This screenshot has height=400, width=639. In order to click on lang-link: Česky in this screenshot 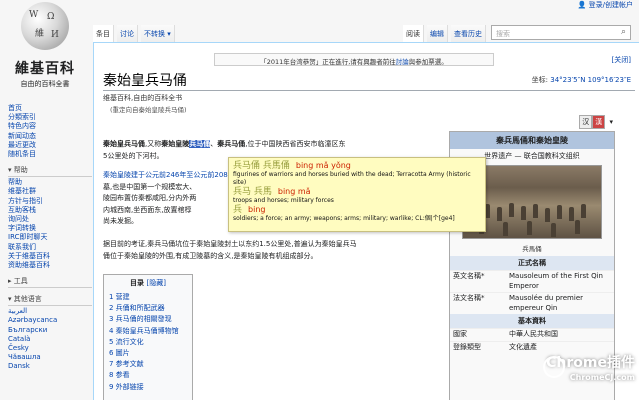, I will do `click(50, 348)`.